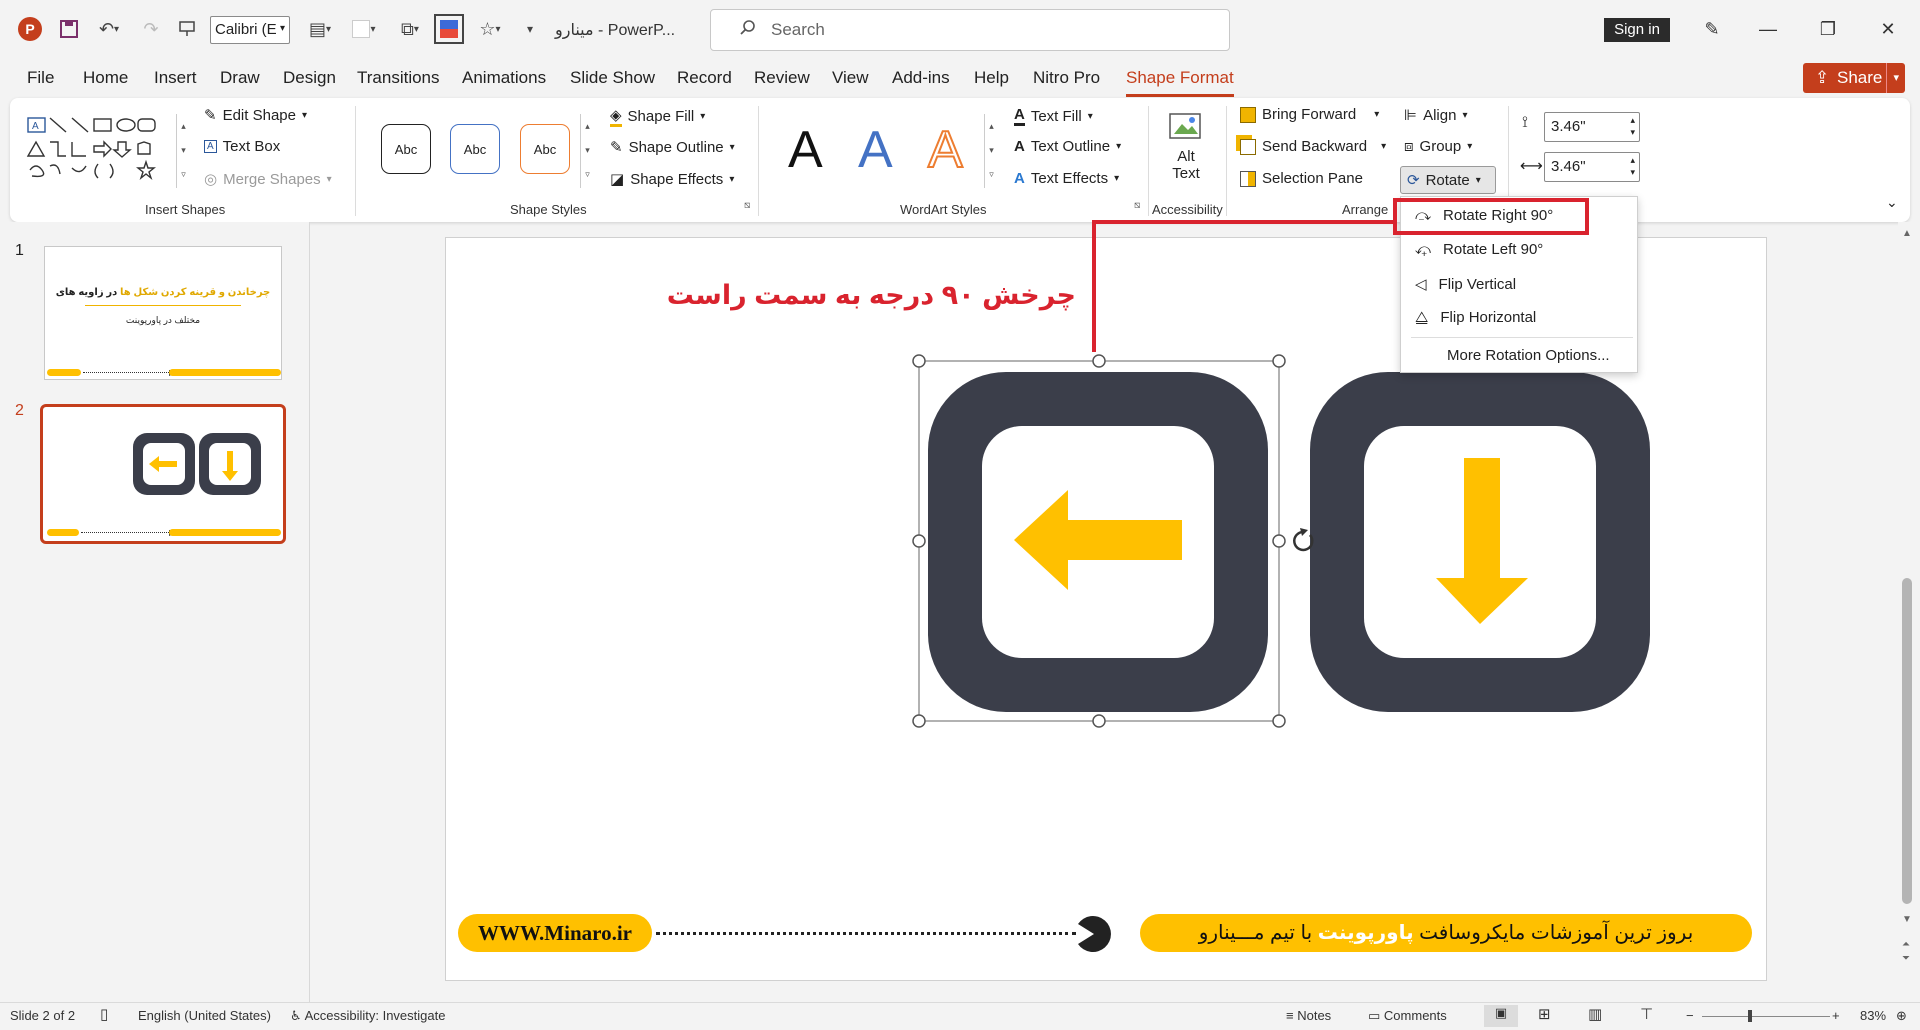 The width and height of the screenshot is (1920, 1030). Describe the element at coordinates (240, 78) in the screenshot. I see `tab-draw: Draw` at that location.